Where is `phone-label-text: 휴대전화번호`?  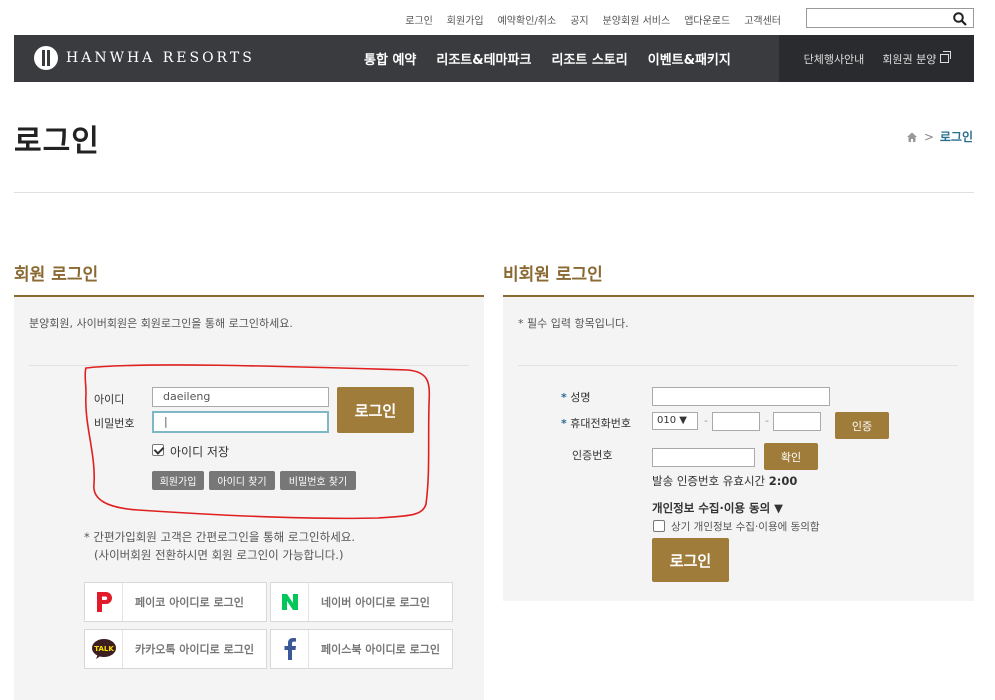
phone-label-text: 휴대전화번호 is located at coordinates (600, 423).